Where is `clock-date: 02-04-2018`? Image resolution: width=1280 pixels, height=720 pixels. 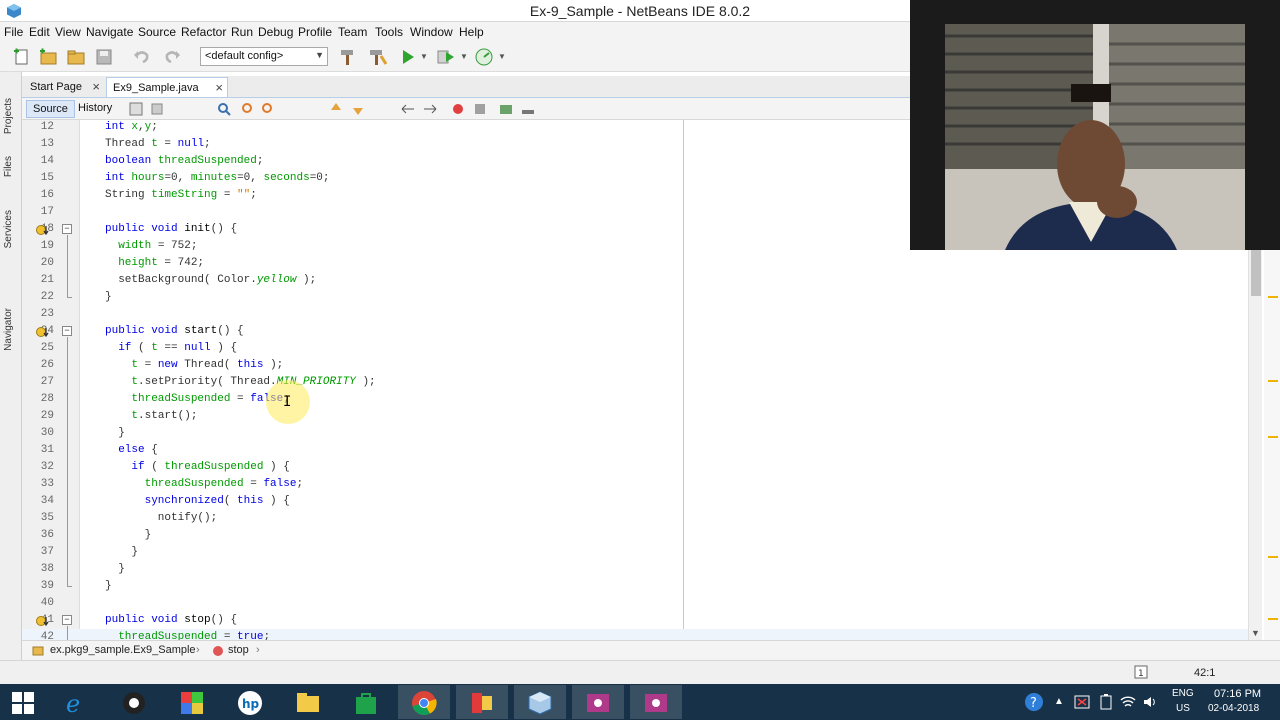 clock-date: 02-04-2018 is located at coordinates (1233, 708).